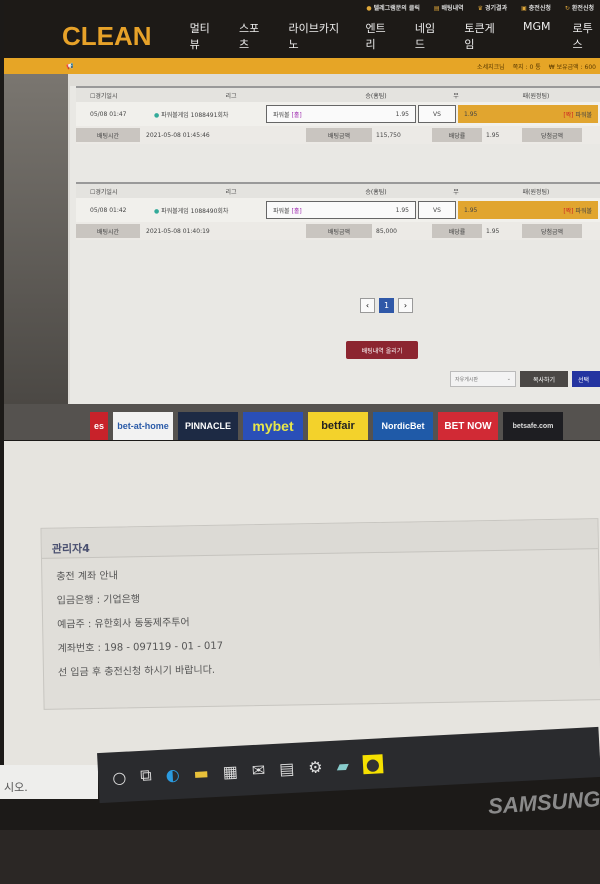  Describe the element at coordinates (302, 7) in the screenshot. I see `top-links: ● 텔레그램문의 클릭 ▤ 배팅내역 ♛ 경기결과 ▣ 충전신청 ↻ 환전신청` at that location.